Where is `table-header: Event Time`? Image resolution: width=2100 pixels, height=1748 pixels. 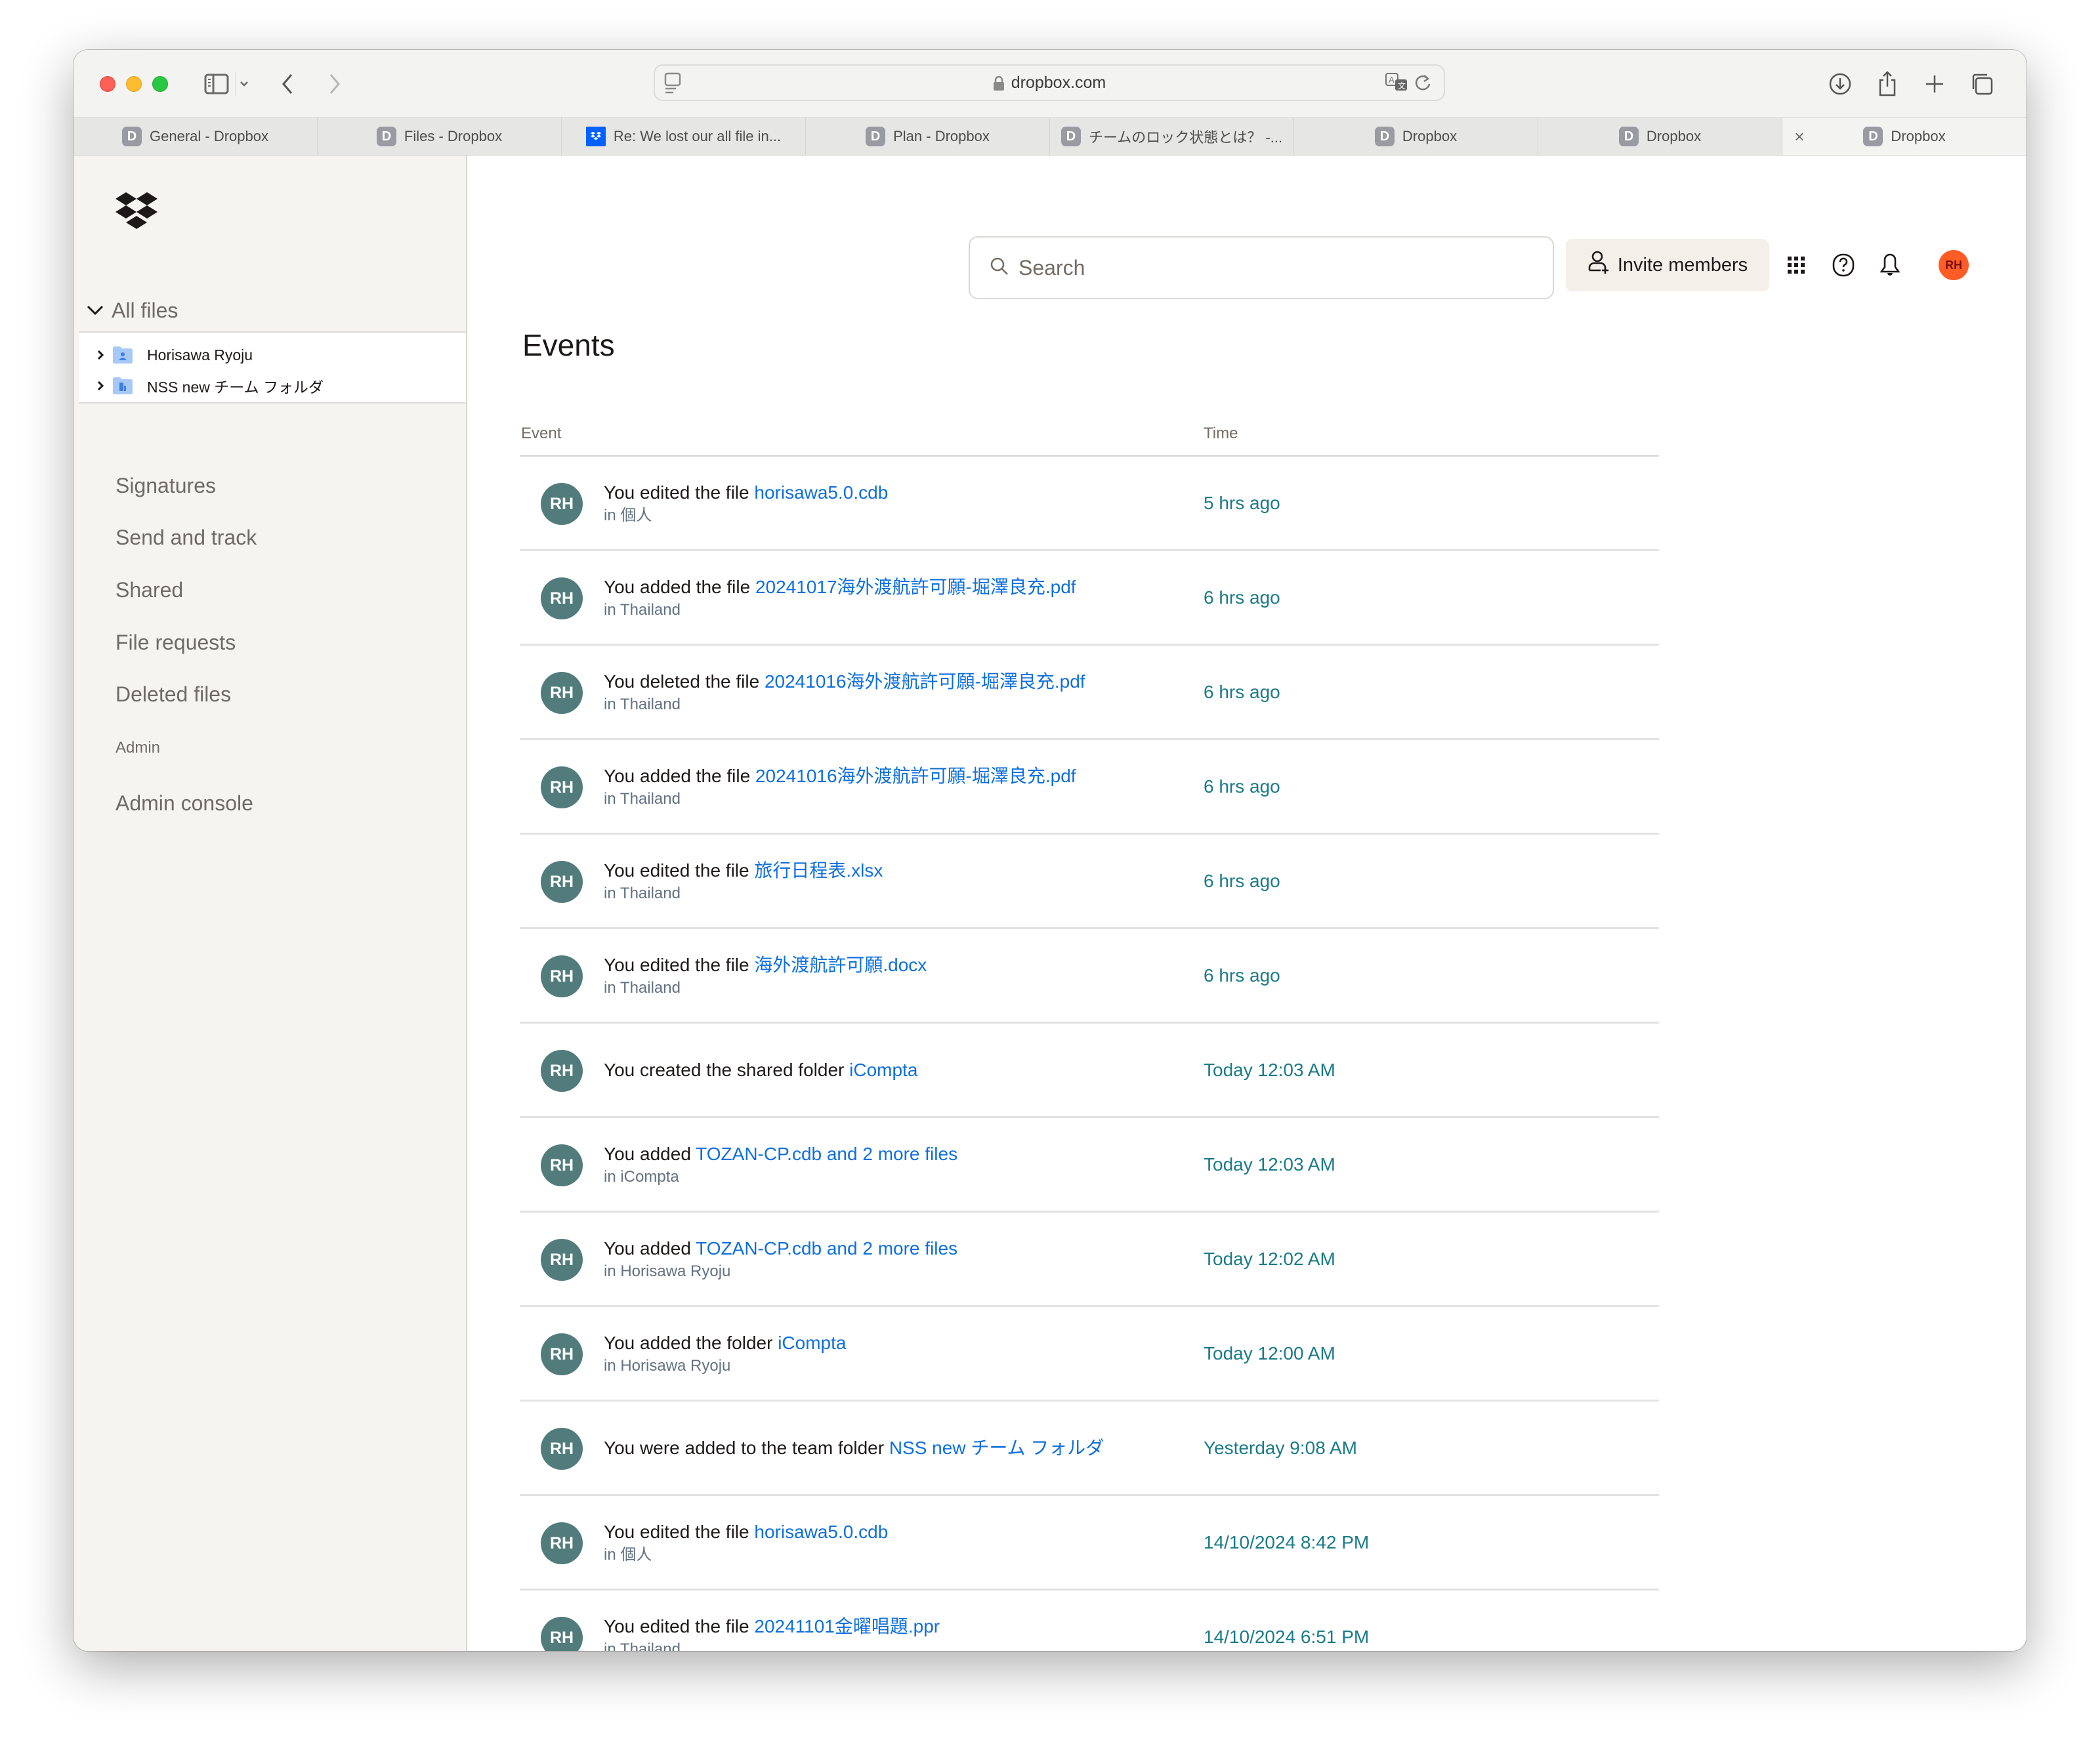
table-header: Event Time is located at coordinates (1089, 431).